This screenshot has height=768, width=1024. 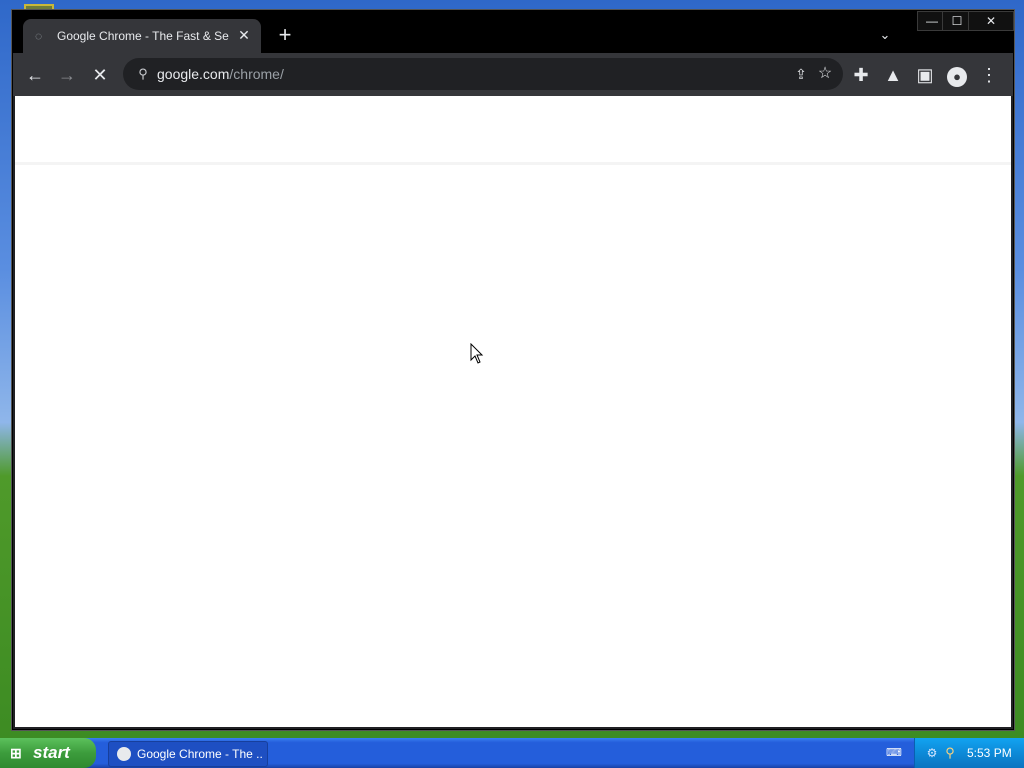 I want to click on clock: 5:53 PM, so click(x=989, y=753).